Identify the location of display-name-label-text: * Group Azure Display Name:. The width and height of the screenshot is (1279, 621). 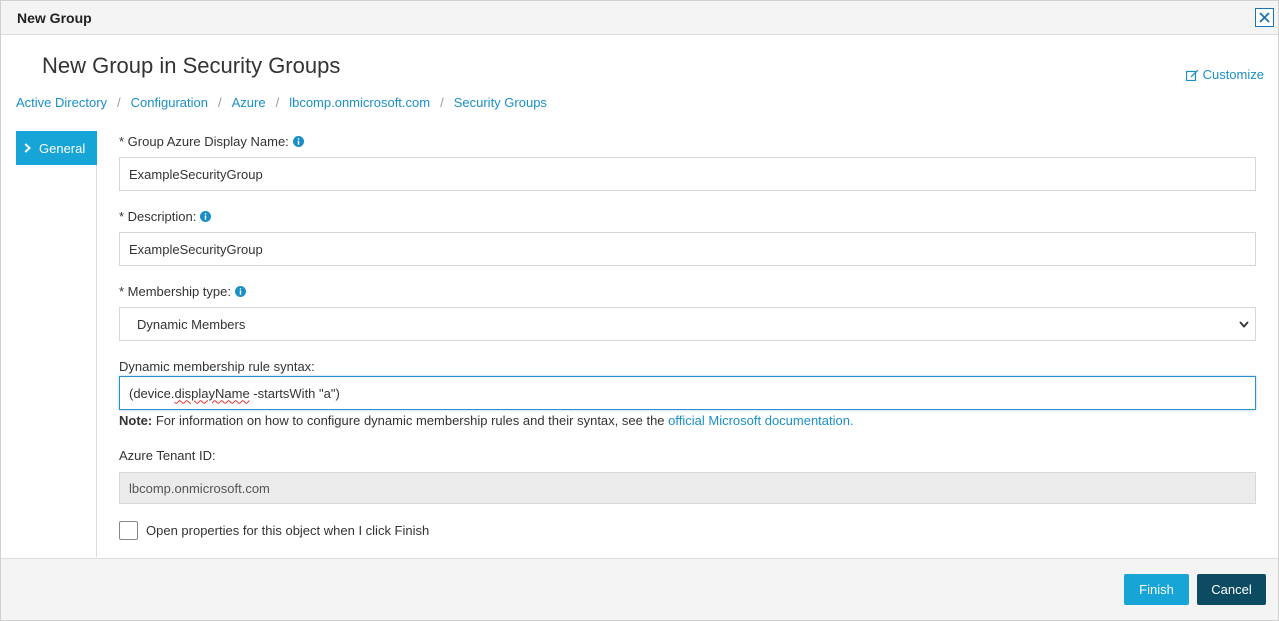
(204, 141).